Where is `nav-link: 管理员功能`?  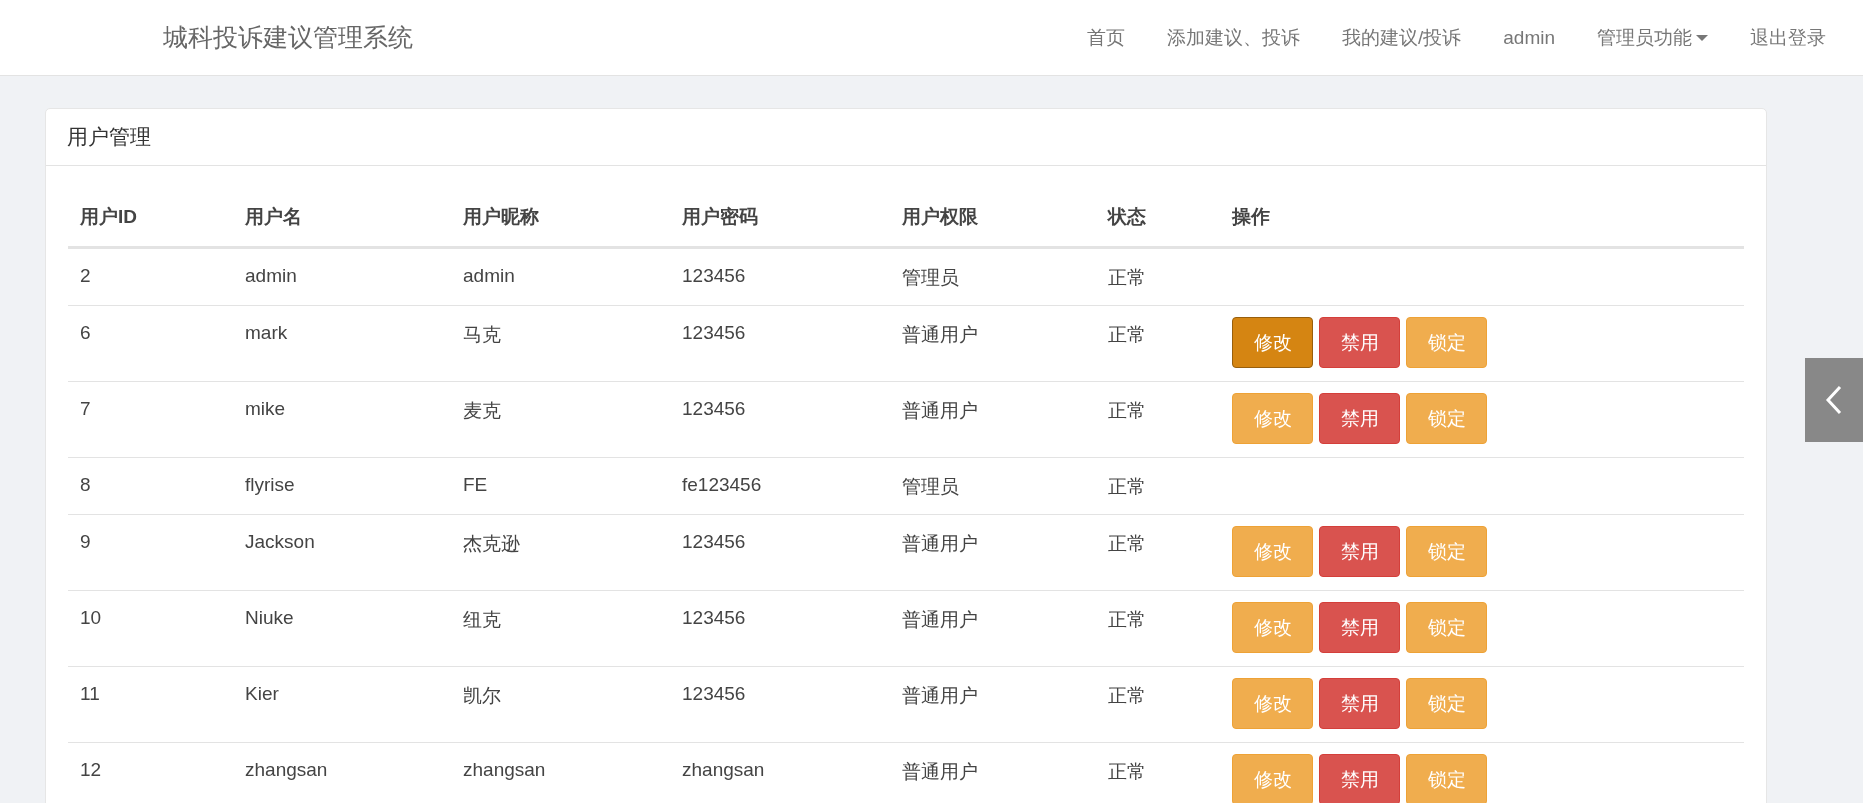 nav-link: 管理员功能 is located at coordinates (1652, 37).